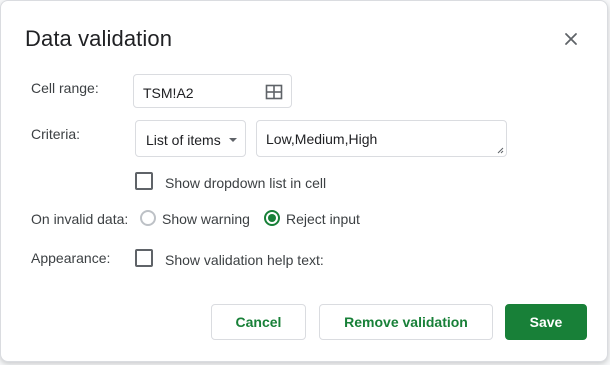 The width and height of the screenshot is (610, 365). I want to click on help-text-label: Show validation help text:, so click(244, 260).